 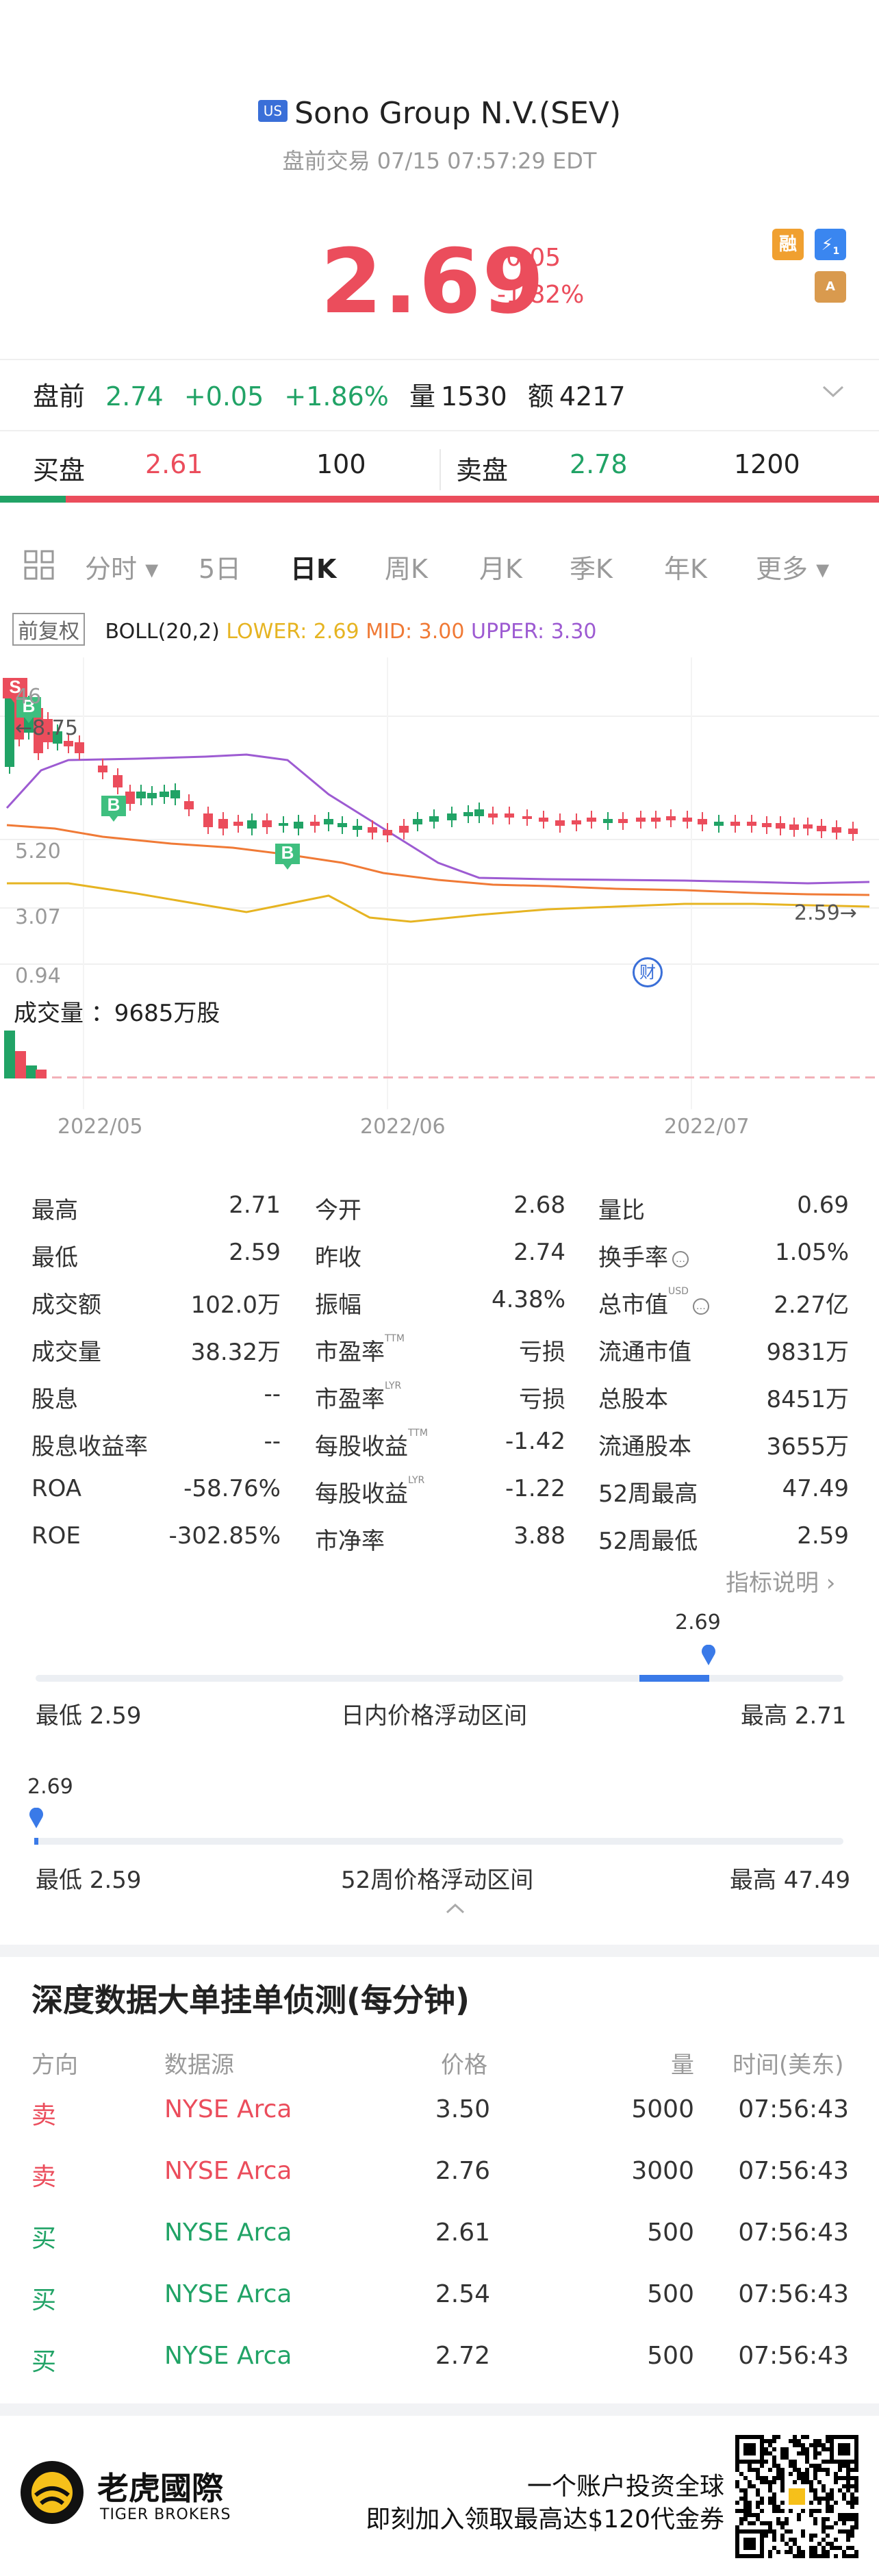 What do you see at coordinates (830, 245) in the screenshot?
I see `flash-tag-icon: ⚡1` at bounding box center [830, 245].